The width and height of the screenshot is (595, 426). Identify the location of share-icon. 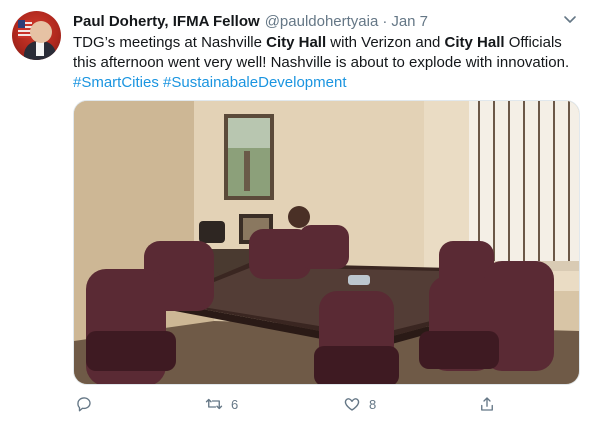
(487, 404).